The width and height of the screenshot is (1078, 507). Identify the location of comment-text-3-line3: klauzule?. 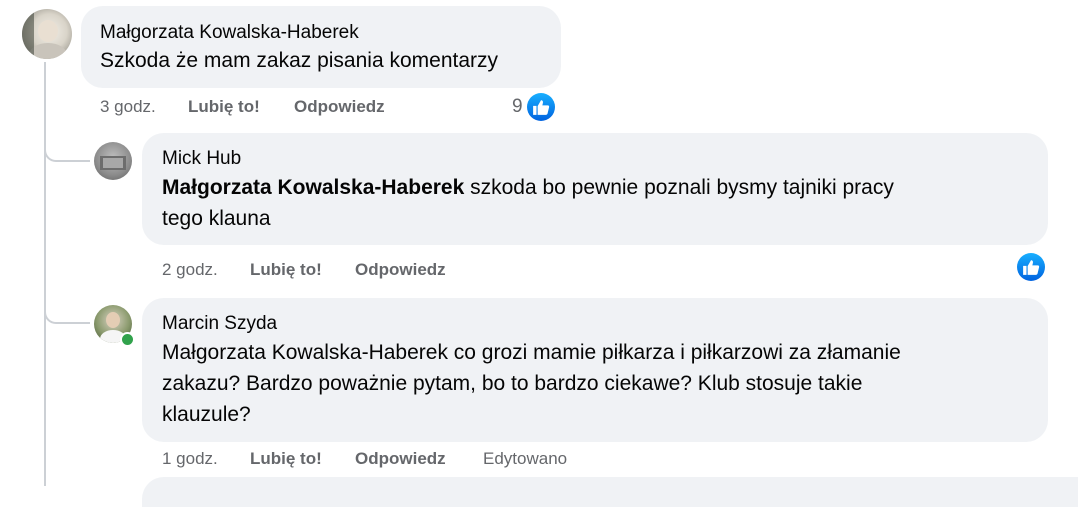
(206, 414).